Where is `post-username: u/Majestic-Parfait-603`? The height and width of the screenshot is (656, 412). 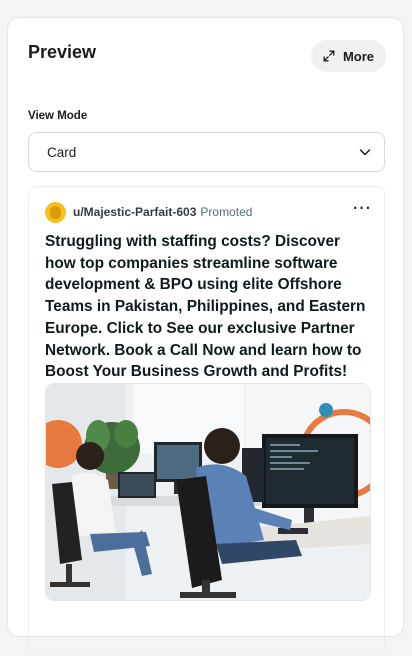 post-username: u/Majestic-Parfait-603 is located at coordinates (134, 212).